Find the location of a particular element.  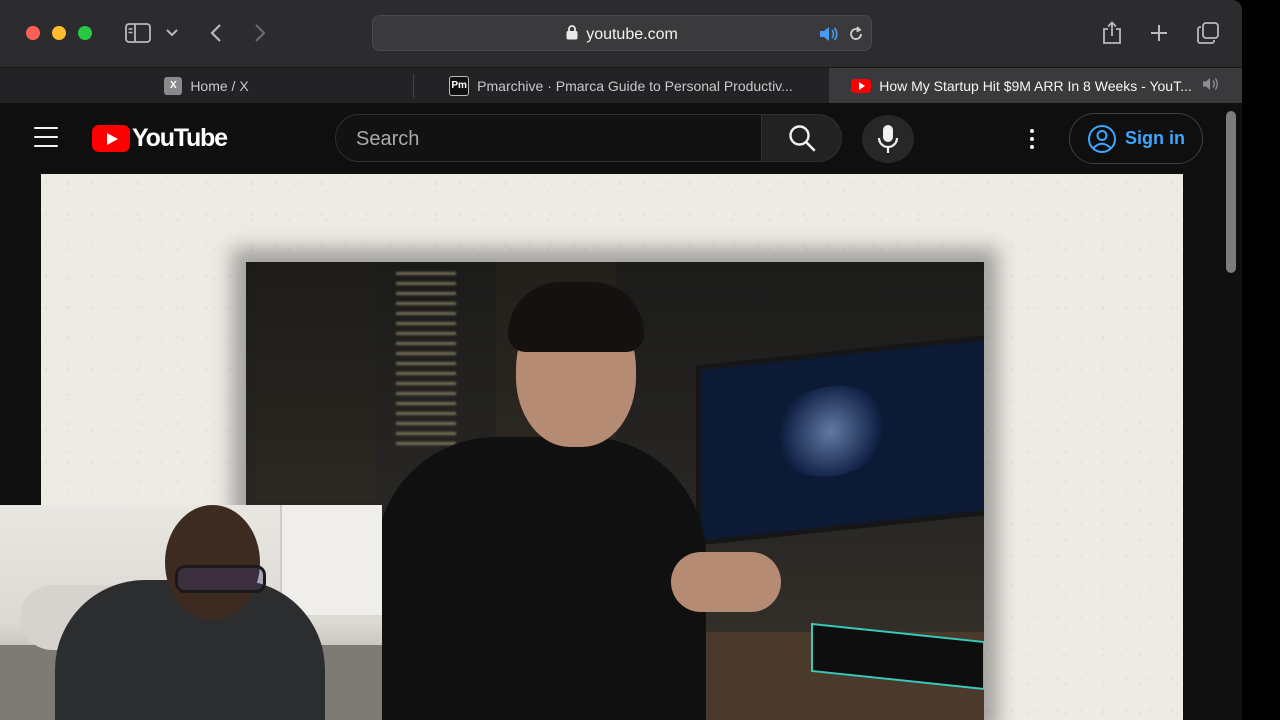

city-lights is located at coordinates (426, 362).